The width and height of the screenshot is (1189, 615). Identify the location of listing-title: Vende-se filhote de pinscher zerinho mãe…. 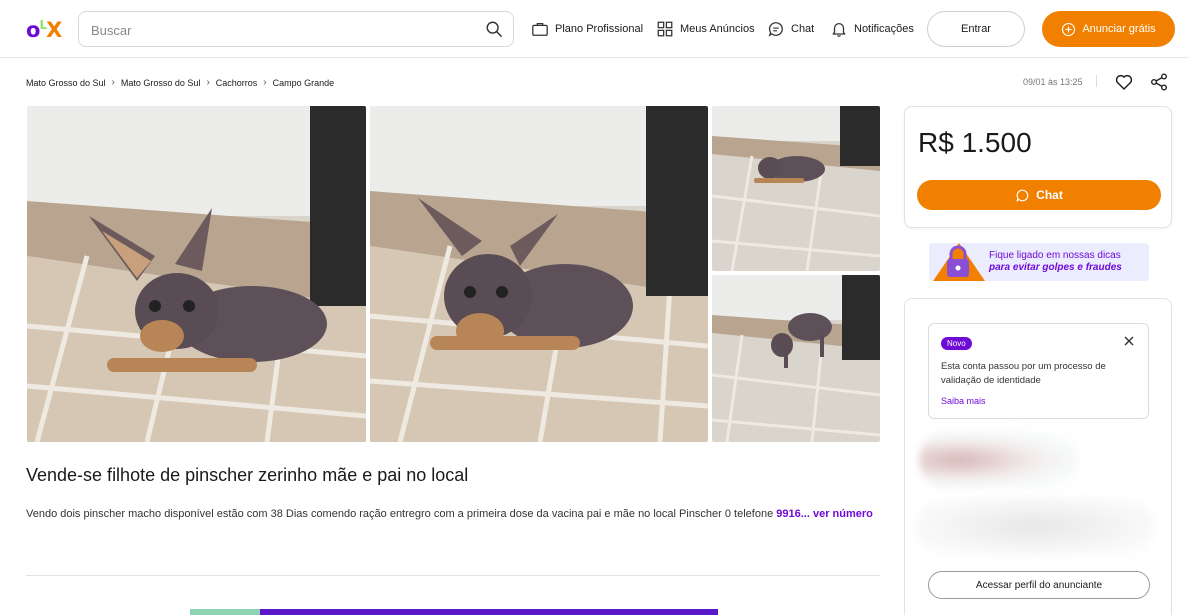
(247, 475).